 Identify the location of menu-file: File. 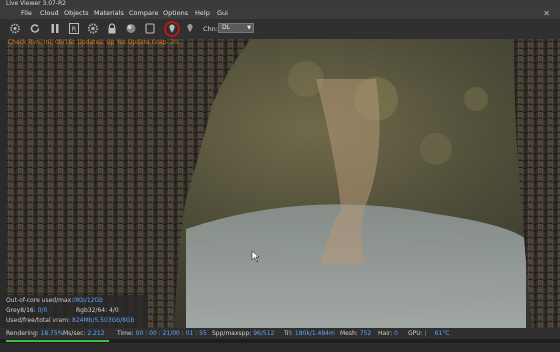
(26, 13).